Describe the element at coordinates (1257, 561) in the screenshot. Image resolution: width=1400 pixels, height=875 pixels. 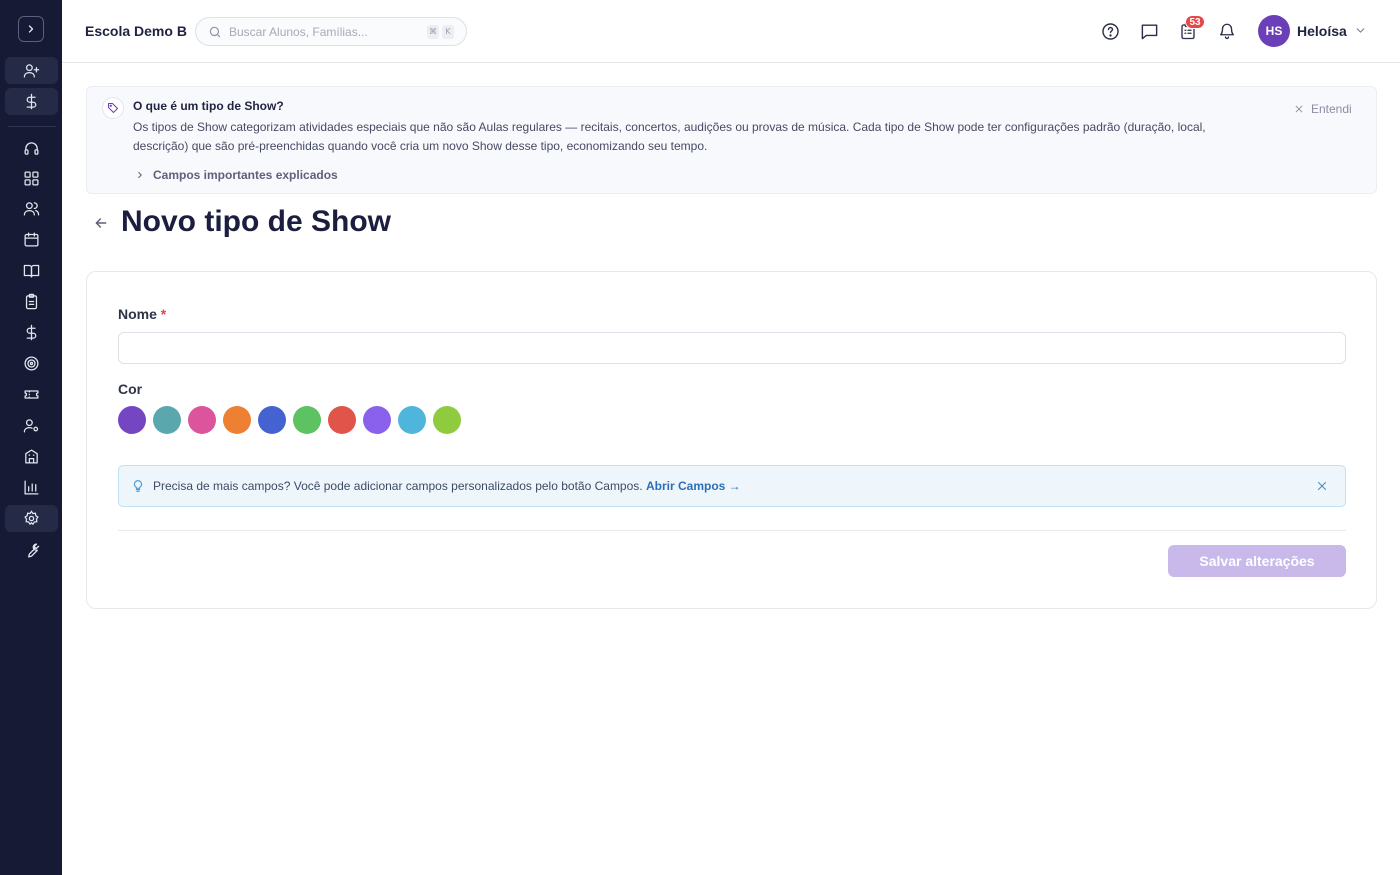
I see `save-button: Salvar alterações` at that location.